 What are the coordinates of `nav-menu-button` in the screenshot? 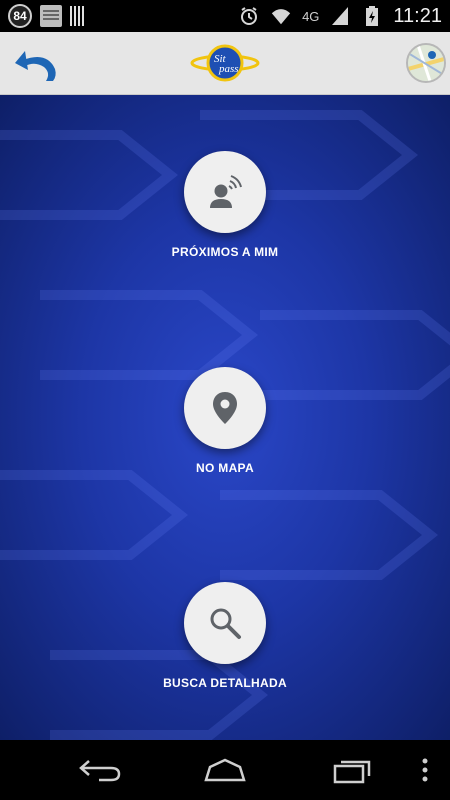 It's located at (425, 770).